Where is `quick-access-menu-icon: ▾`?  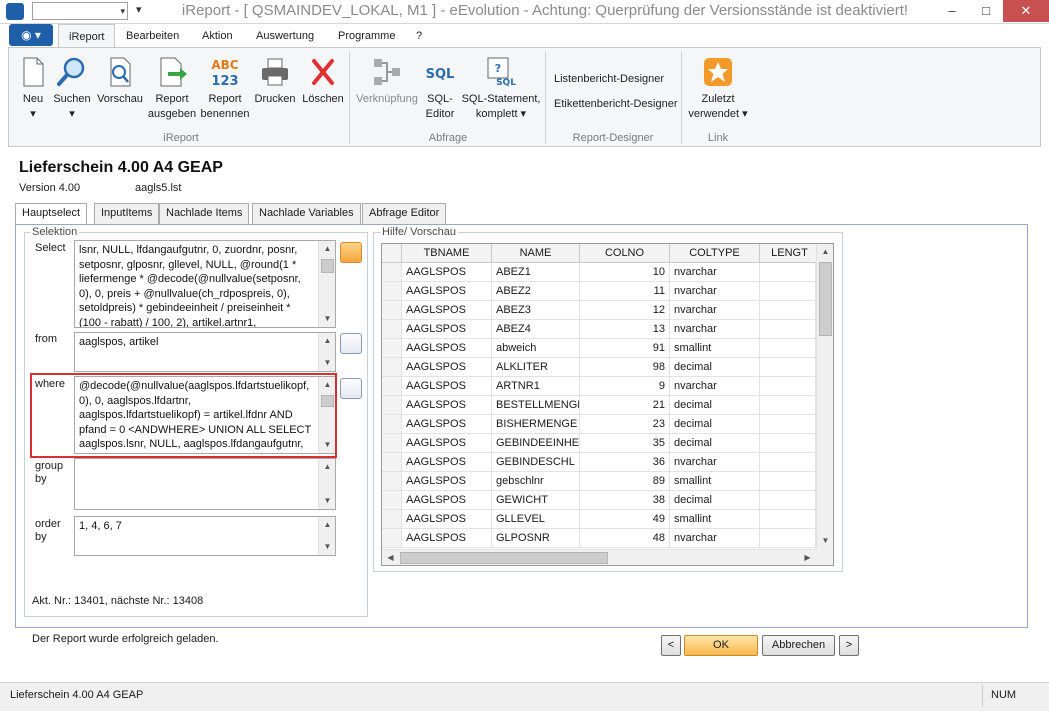
quick-access-menu-icon: ▾ is located at coordinates (139, 9).